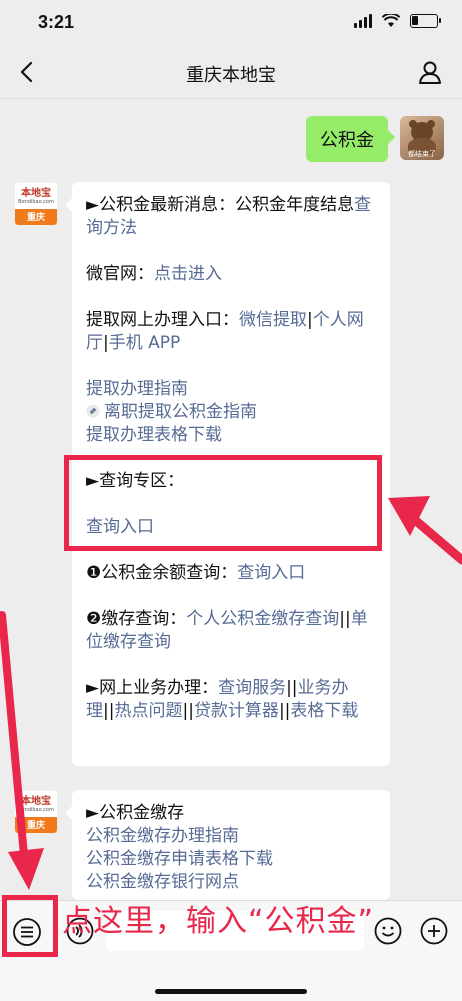 The height and width of the screenshot is (1001, 462). What do you see at coordinates (179, 859) in the screenshot?
I see `deposit-form-download-link: 公积金缴存申请表格下载` at bounding box center [179, 859].